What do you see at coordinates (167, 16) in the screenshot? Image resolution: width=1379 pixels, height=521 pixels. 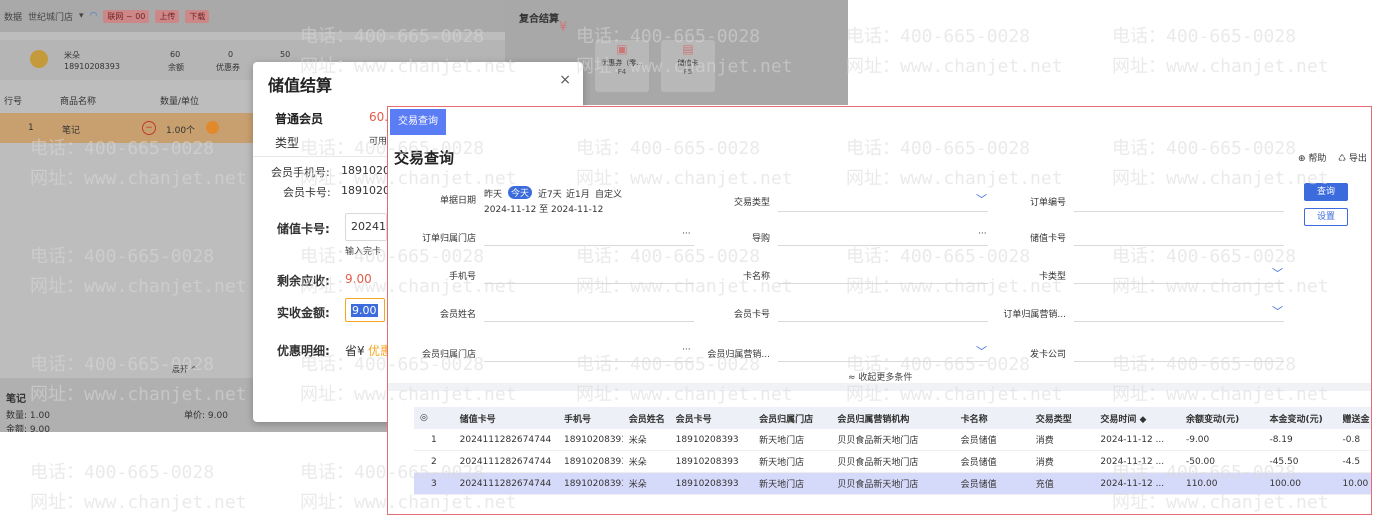 I see `upload-chip: 上传` at bounding box center [167, 16].